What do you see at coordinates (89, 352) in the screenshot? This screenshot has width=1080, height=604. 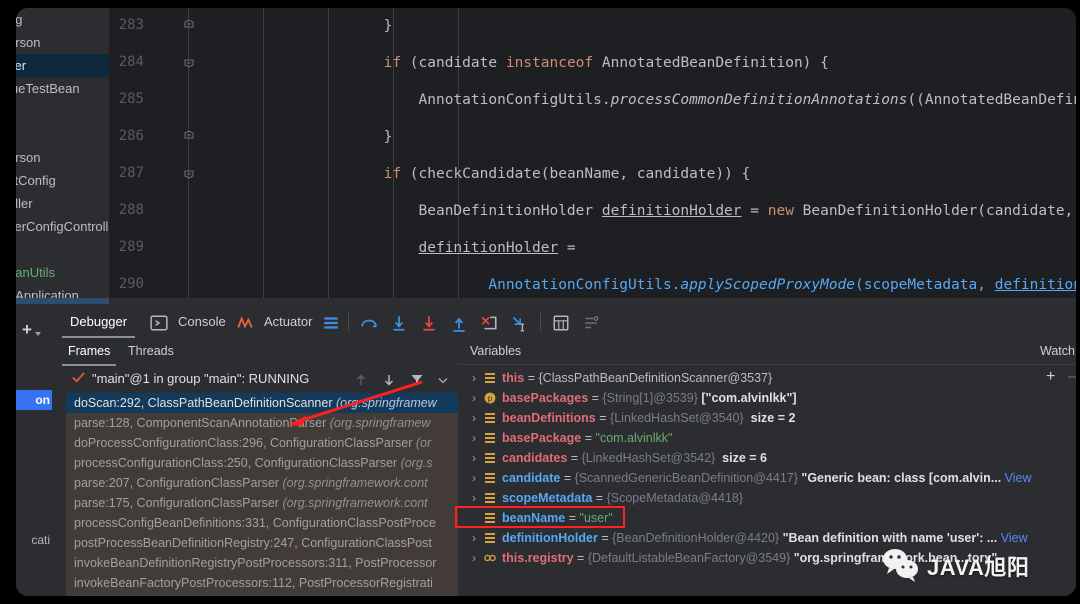 I see `tab-frames: Frames` at bounding box center [89, 352].